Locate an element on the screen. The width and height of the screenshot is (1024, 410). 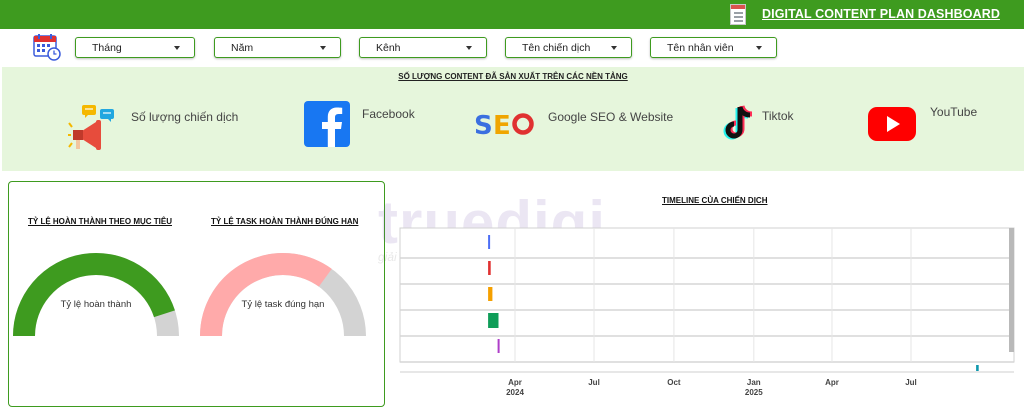
filter-employee-dropdown: Tên nhân viên is located at coordinates (713, 47).